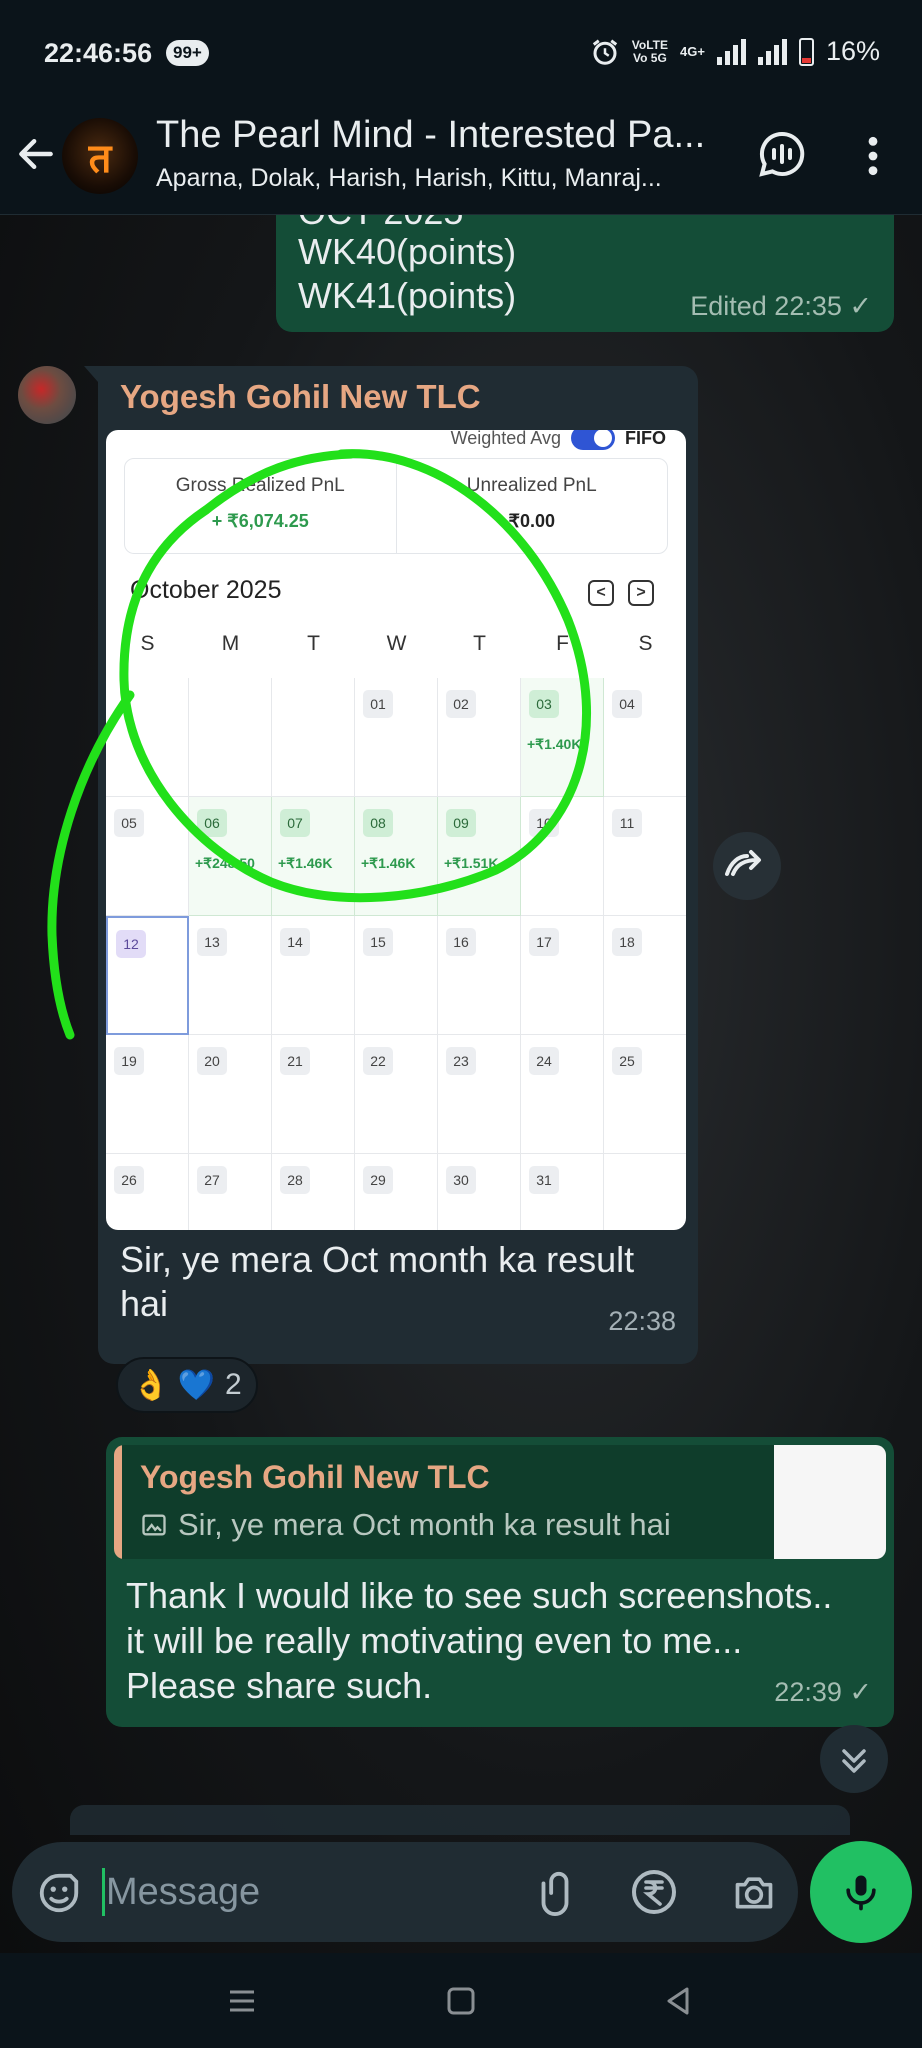 This screenshot has height=2048, width=922. What do you see at coordinates (692, 51) in the screenshot?
I see `network-type: 4G+` at bounding box center [692, 51].